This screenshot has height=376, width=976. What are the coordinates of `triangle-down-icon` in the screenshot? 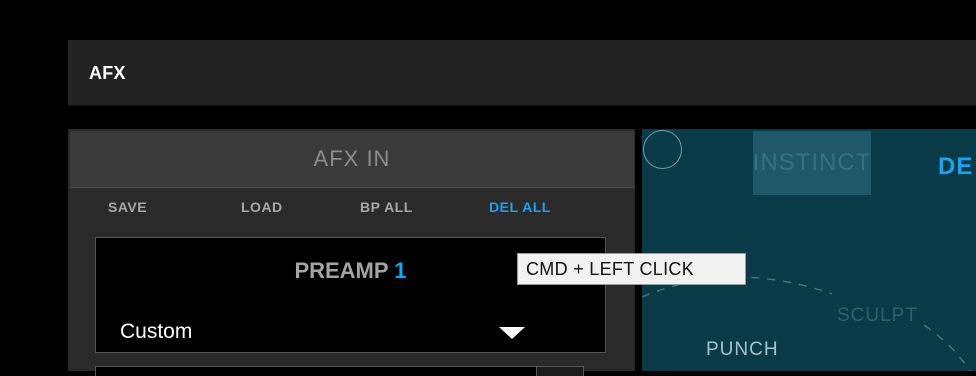 It's located at (512, 333).